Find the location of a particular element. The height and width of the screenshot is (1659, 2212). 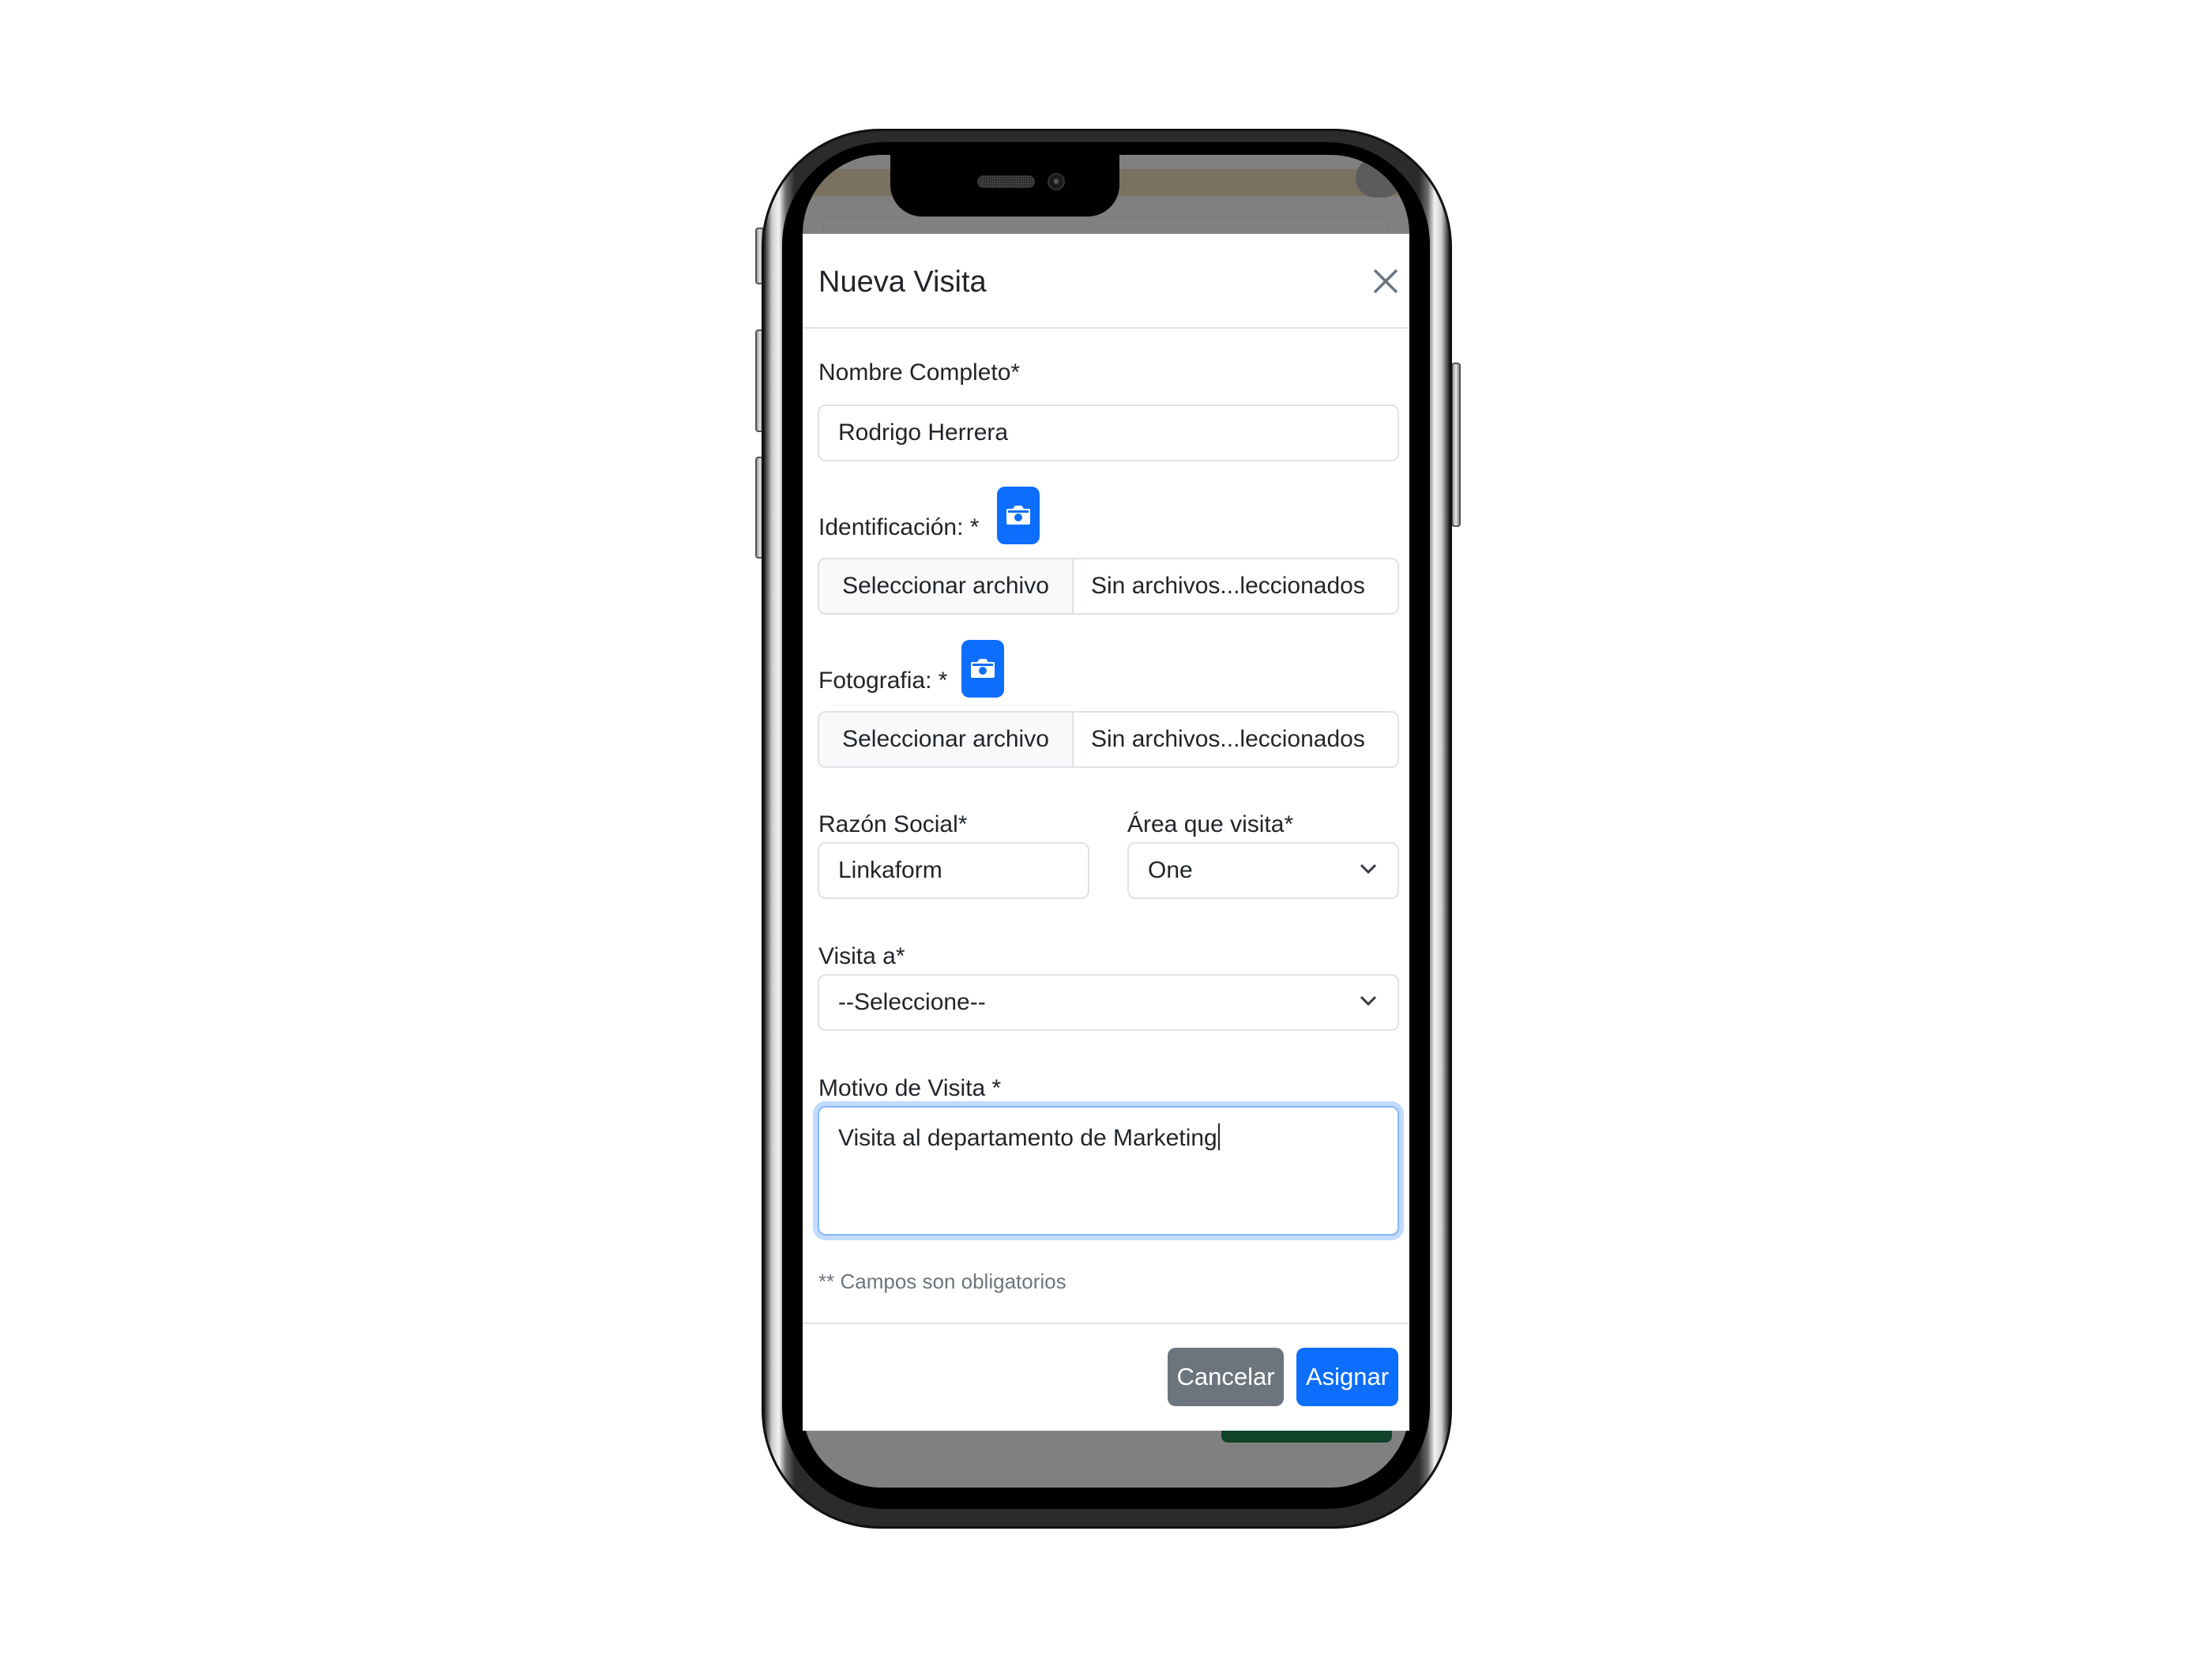

motivo-text: Visita al departamento de Marketing is located at coordinates (1027, 1138).